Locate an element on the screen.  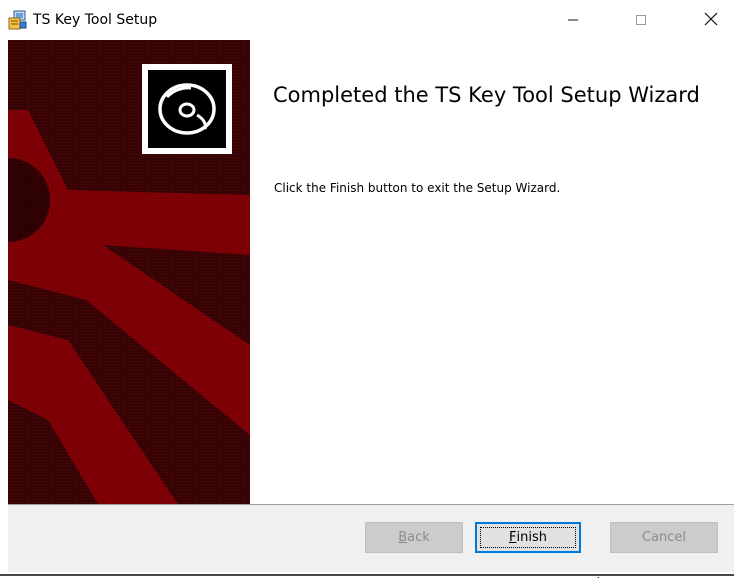
cd-icon-frame is located at coordinates (187, 109).